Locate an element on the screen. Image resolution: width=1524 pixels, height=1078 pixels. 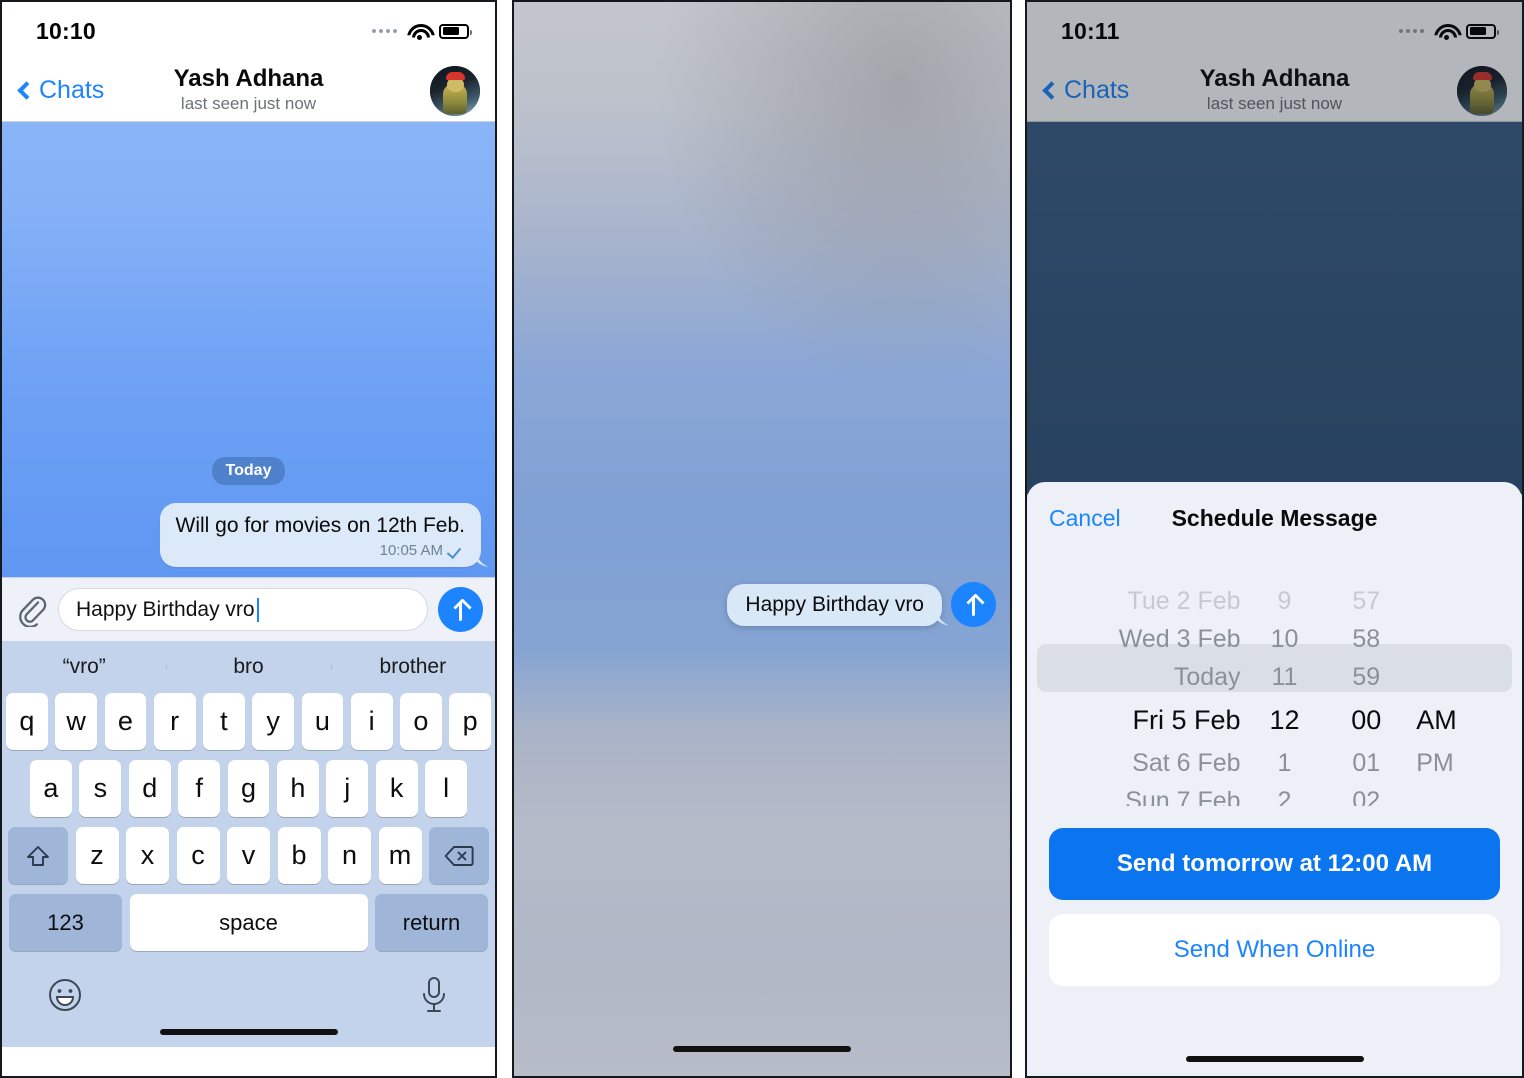
picker-ampm-row-selected: AM is located at coordinates (1436, 720).